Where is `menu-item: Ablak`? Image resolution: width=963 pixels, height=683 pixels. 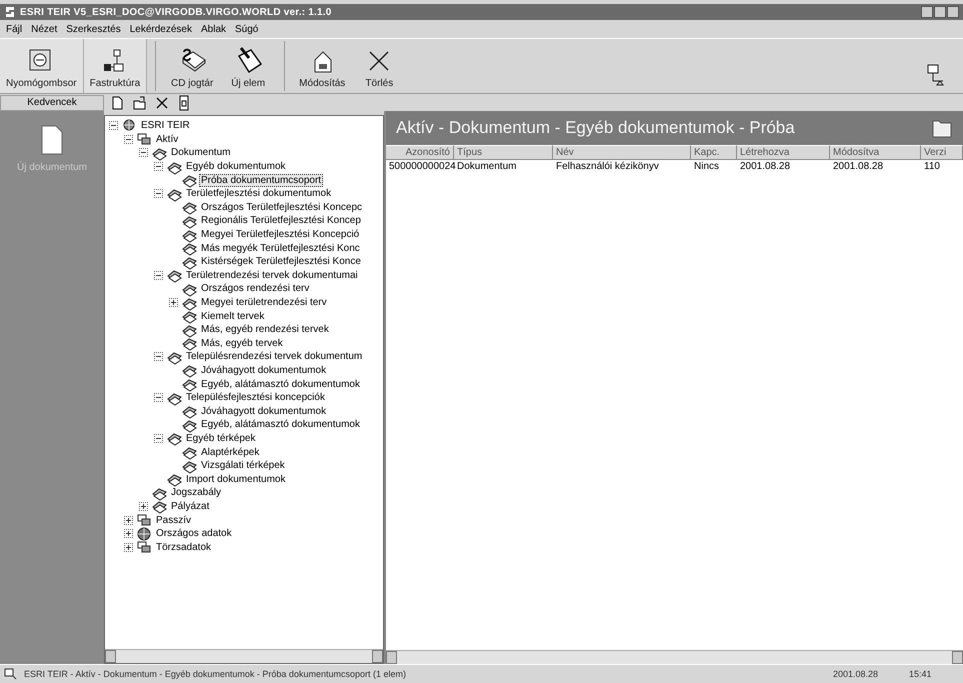
menu-item: Ablak is located at coordinates (213, 29).